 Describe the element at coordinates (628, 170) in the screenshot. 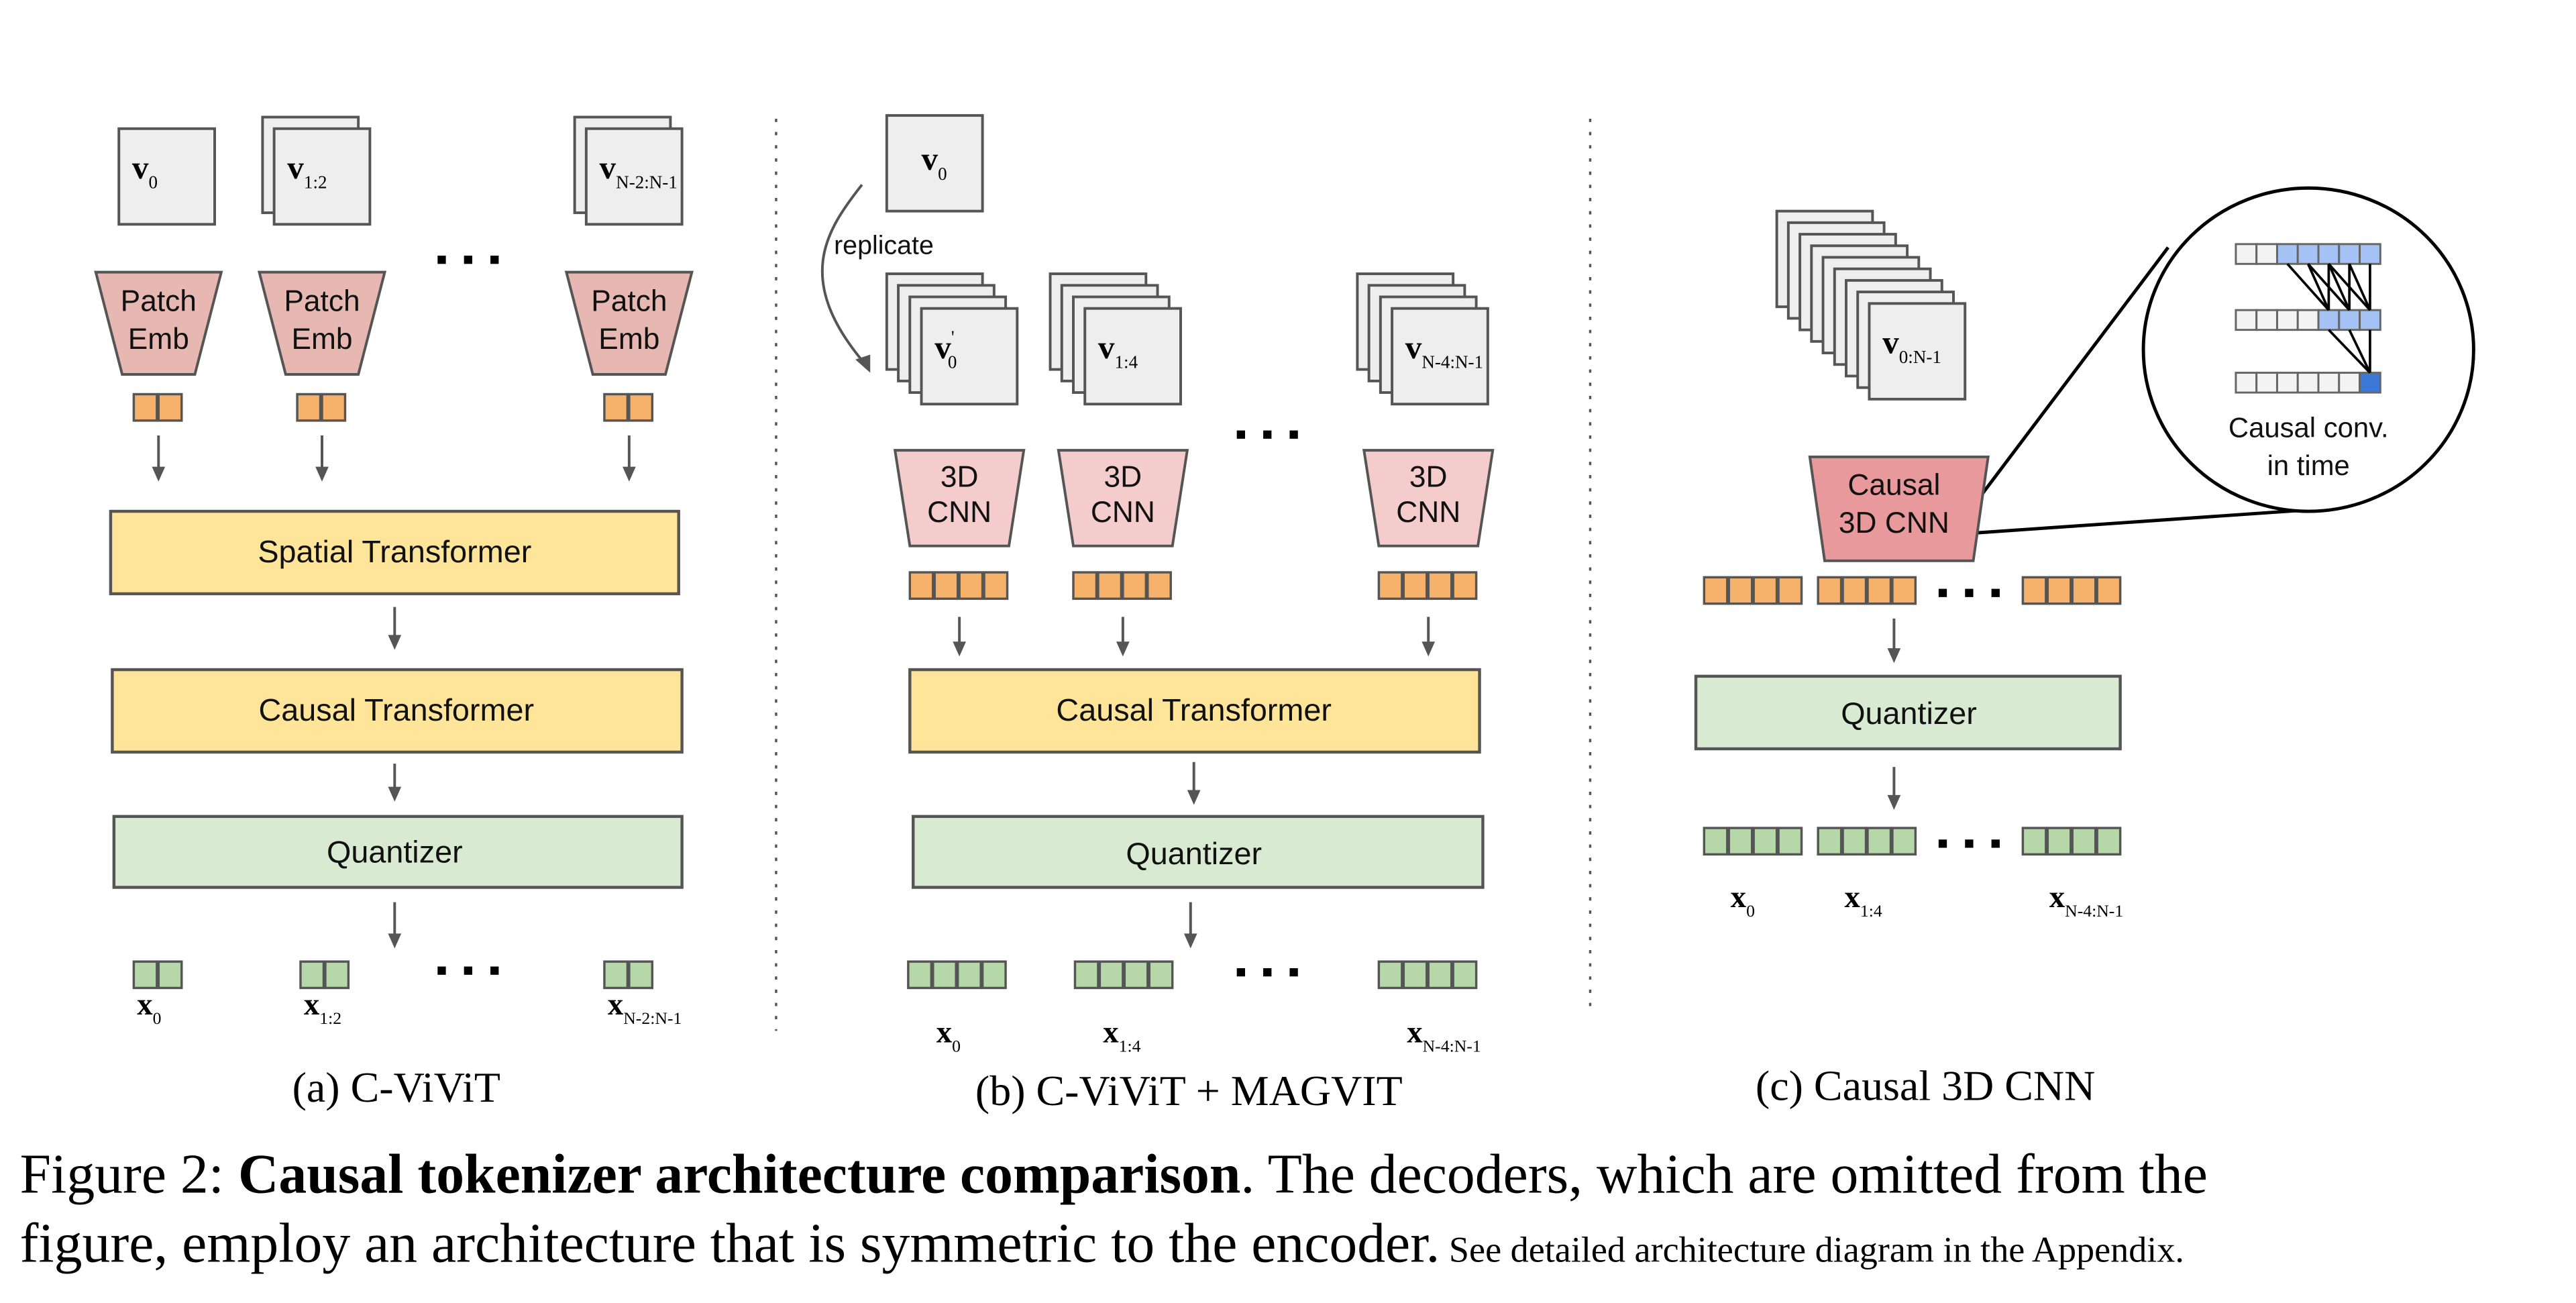

I see `input-frame-stack: vN-2:N-1` at that location.